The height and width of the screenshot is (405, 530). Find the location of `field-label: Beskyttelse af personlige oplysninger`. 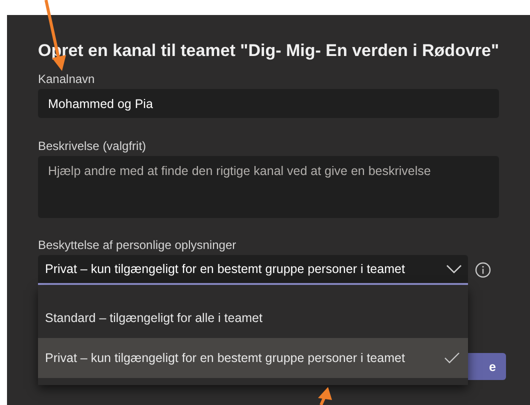

field-label: Beskyttelse af personlige oplysninger is located at coordinates (137, 245).